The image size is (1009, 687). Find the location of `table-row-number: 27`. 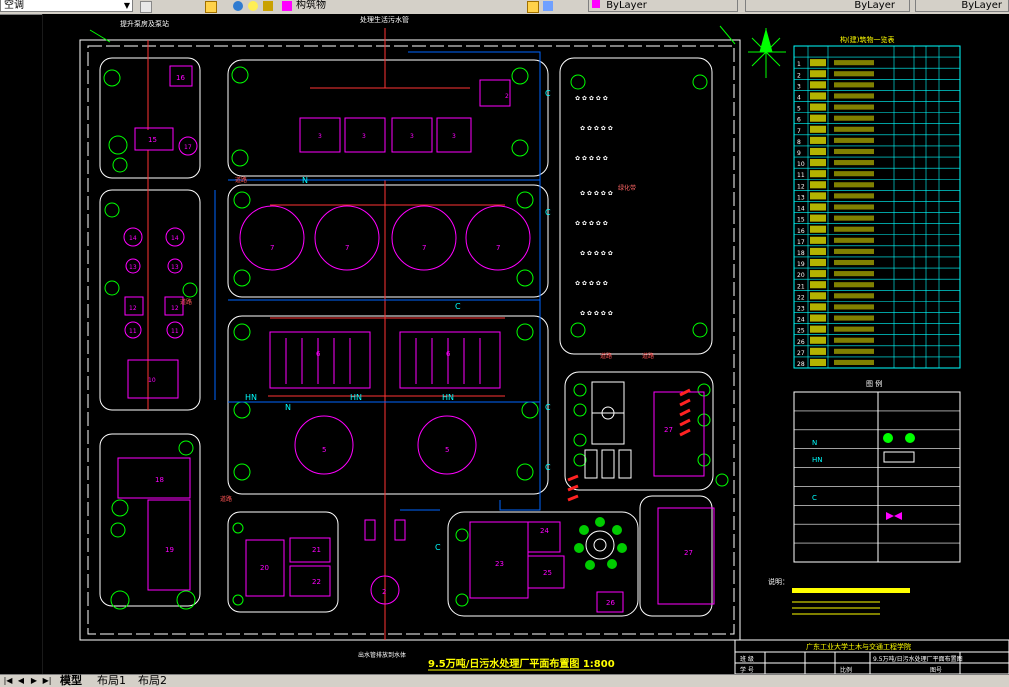

table-row-number: 27 is located at coordinates (801, 353).